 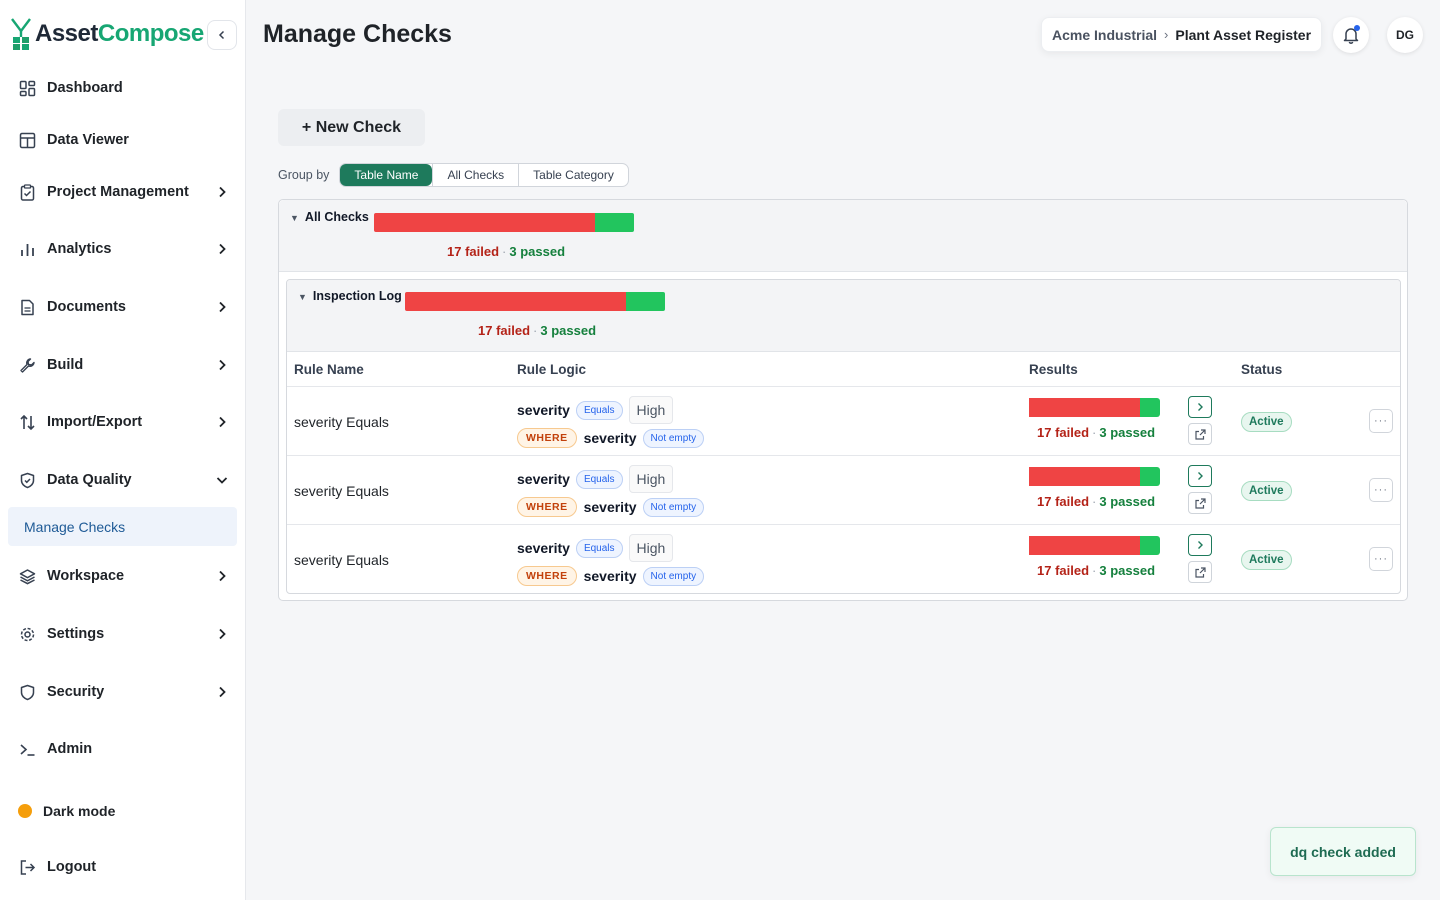 I want to click on where-badge: WHERE, so click(x=547, y=438).